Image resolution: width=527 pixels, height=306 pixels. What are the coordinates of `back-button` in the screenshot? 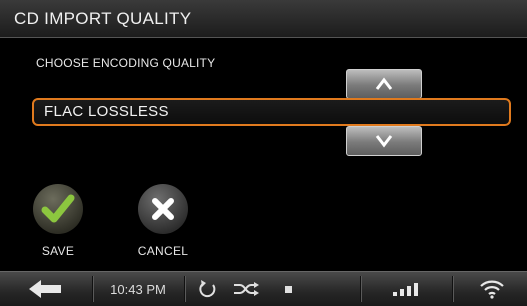 It's located at (45, 289).